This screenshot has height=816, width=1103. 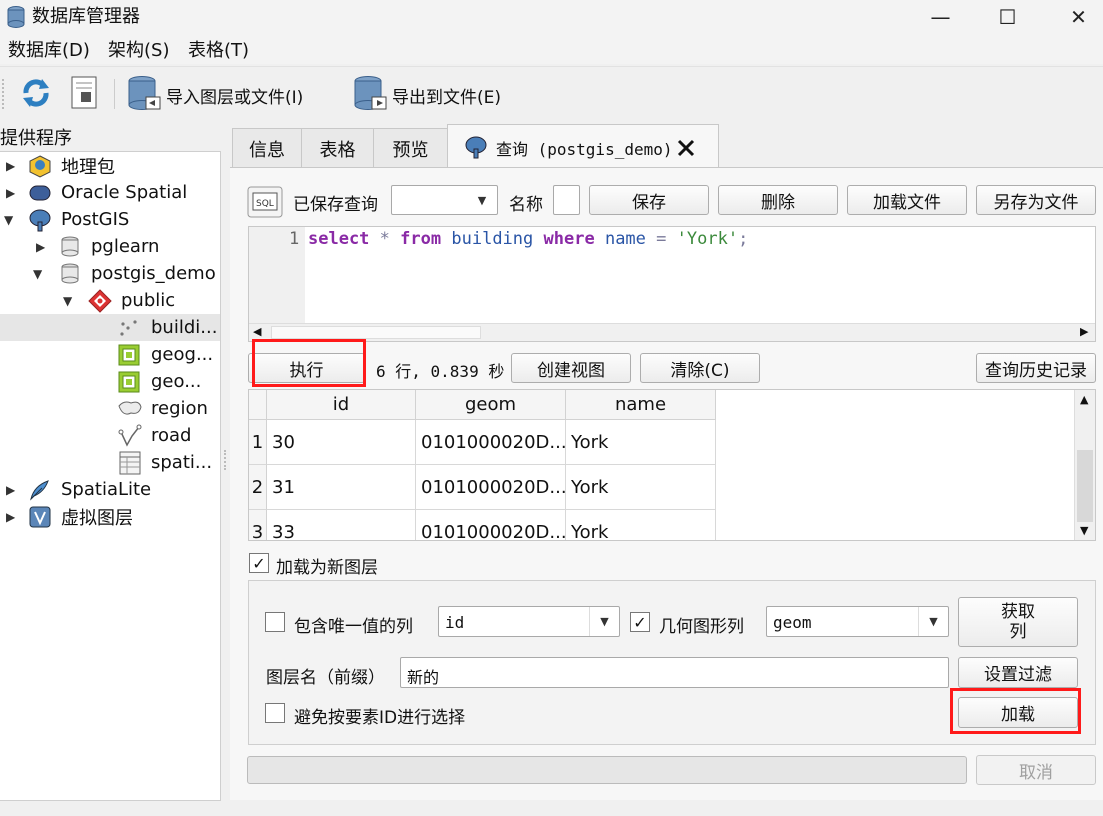 I want to click on save-button: 保存, so click(x=649, y=200).